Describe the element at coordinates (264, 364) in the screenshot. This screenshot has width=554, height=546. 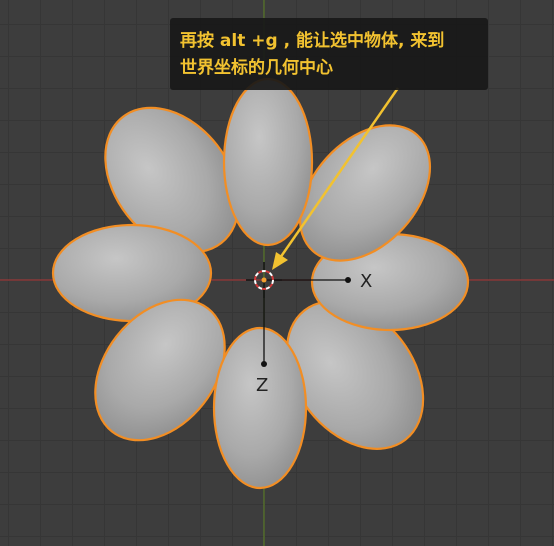
I see `gizmo-z-handle` at that location.